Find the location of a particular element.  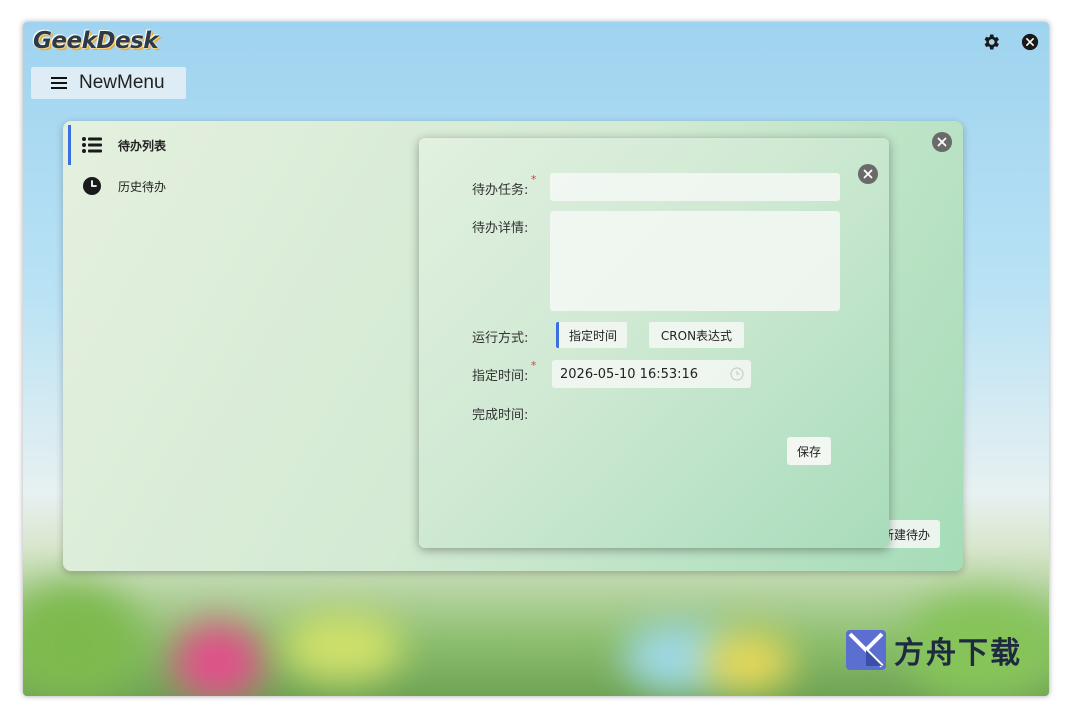

time-picker: 2026-05-10 16:53:16 is located at coordinates (651, 374).